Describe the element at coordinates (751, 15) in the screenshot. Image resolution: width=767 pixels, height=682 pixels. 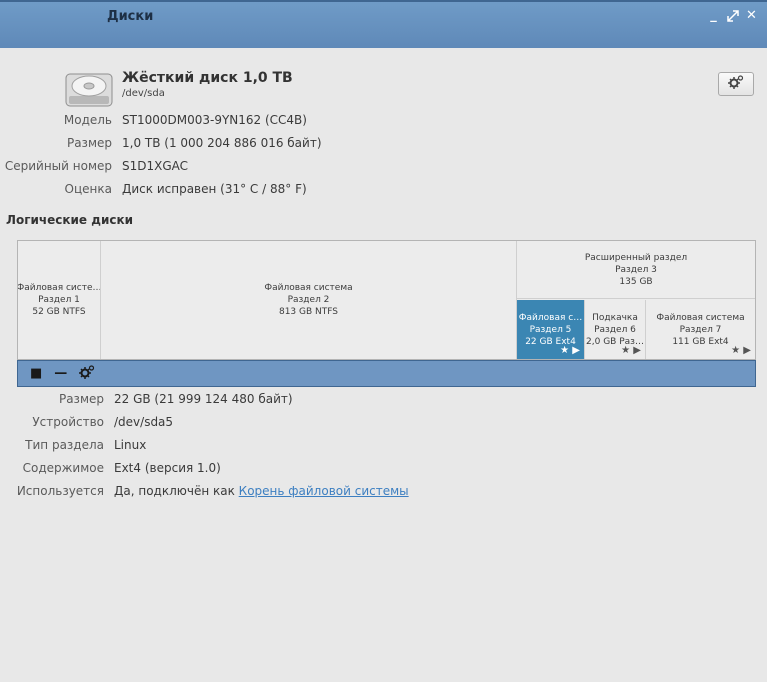
I see `close-button: ✕` at that location.